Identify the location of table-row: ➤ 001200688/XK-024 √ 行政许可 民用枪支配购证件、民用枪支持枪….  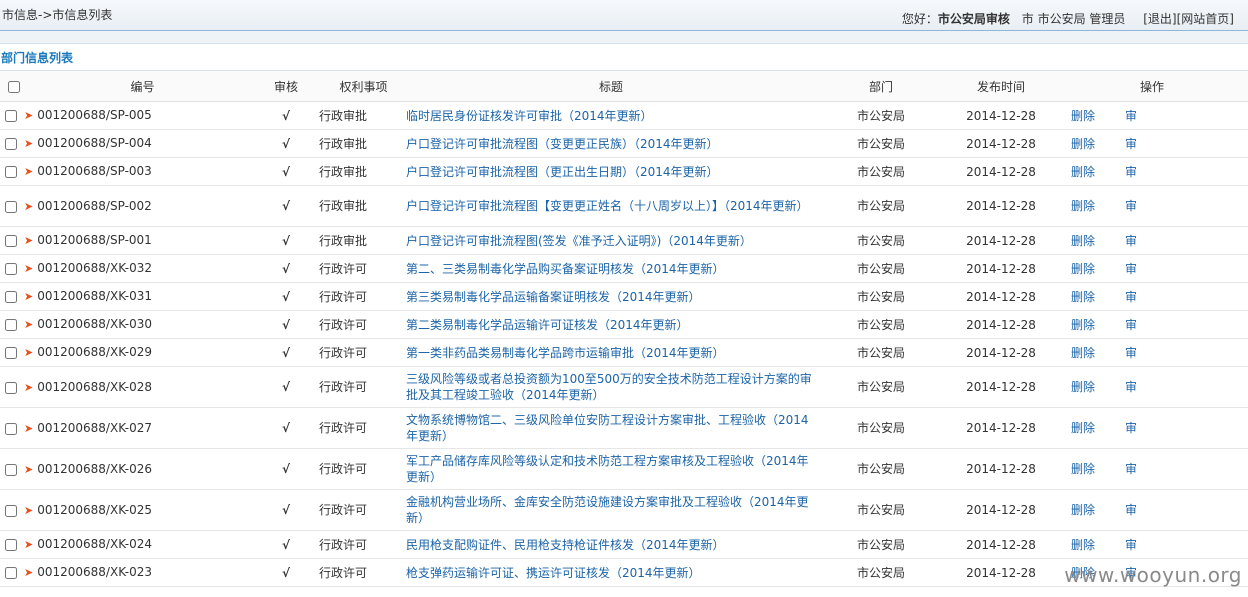
(624, 544).